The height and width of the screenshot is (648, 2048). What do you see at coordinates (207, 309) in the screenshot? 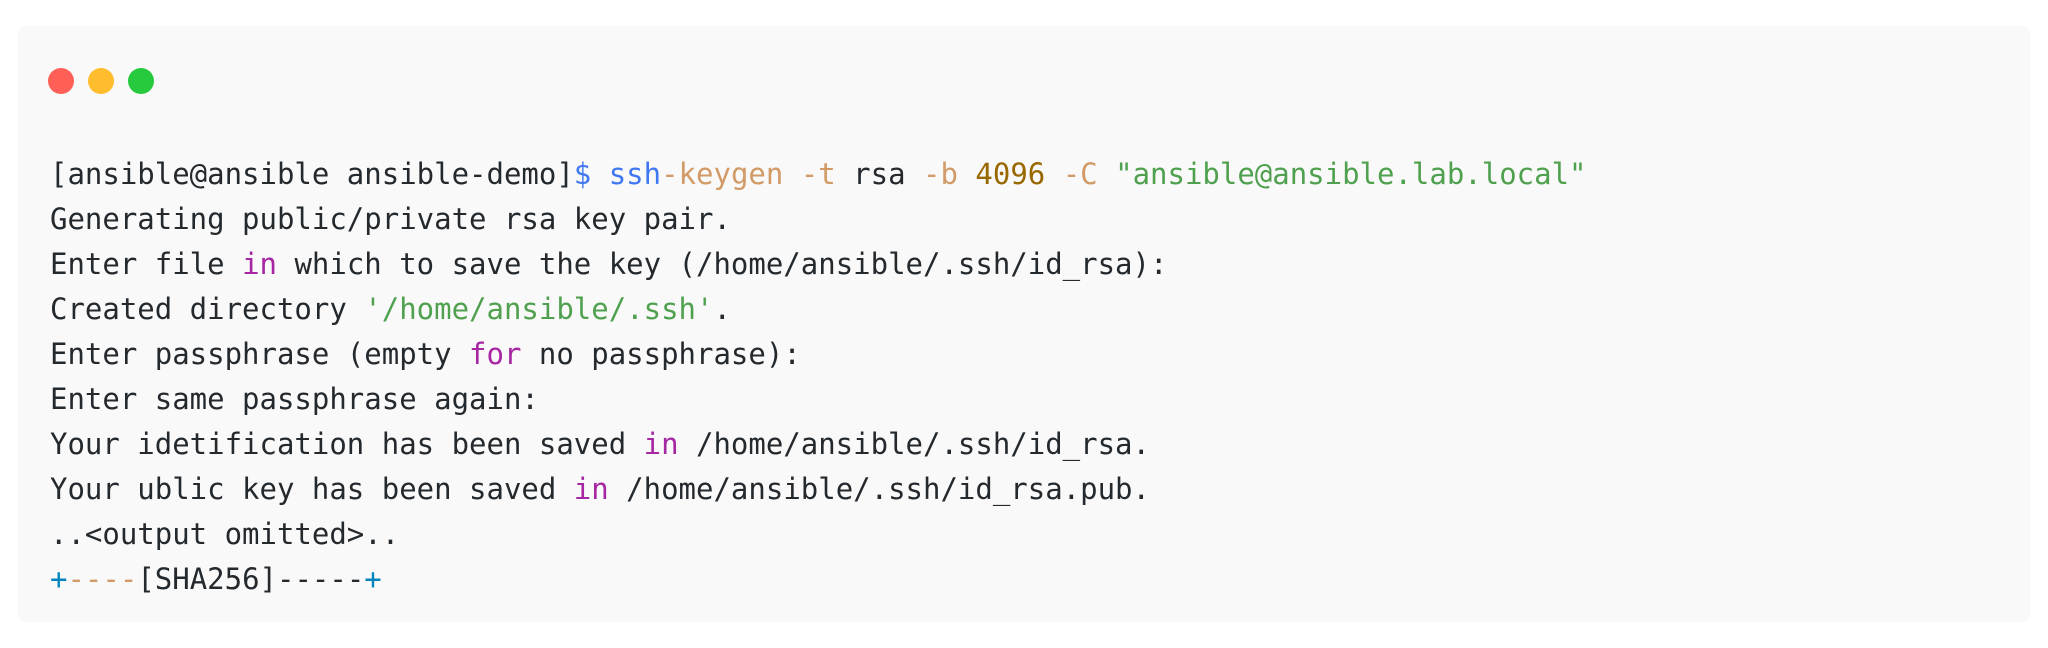
I see `output-text: Created directory` at bounding box center [207, 309].